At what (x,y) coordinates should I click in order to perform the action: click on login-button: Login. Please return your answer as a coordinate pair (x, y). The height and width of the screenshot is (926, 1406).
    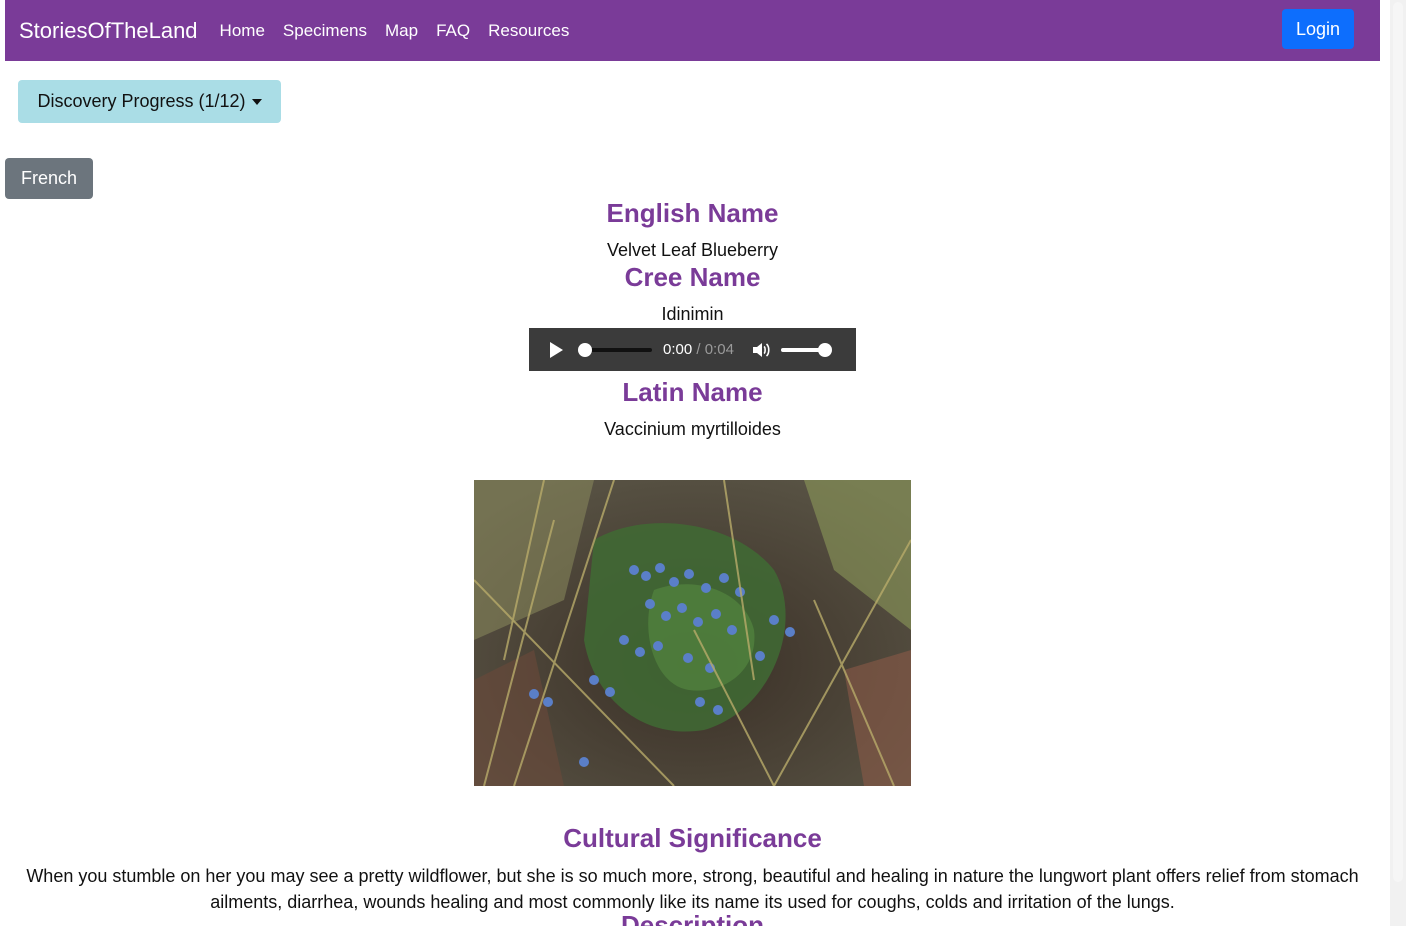
    Looking at the image, I should click on (1317, 29).